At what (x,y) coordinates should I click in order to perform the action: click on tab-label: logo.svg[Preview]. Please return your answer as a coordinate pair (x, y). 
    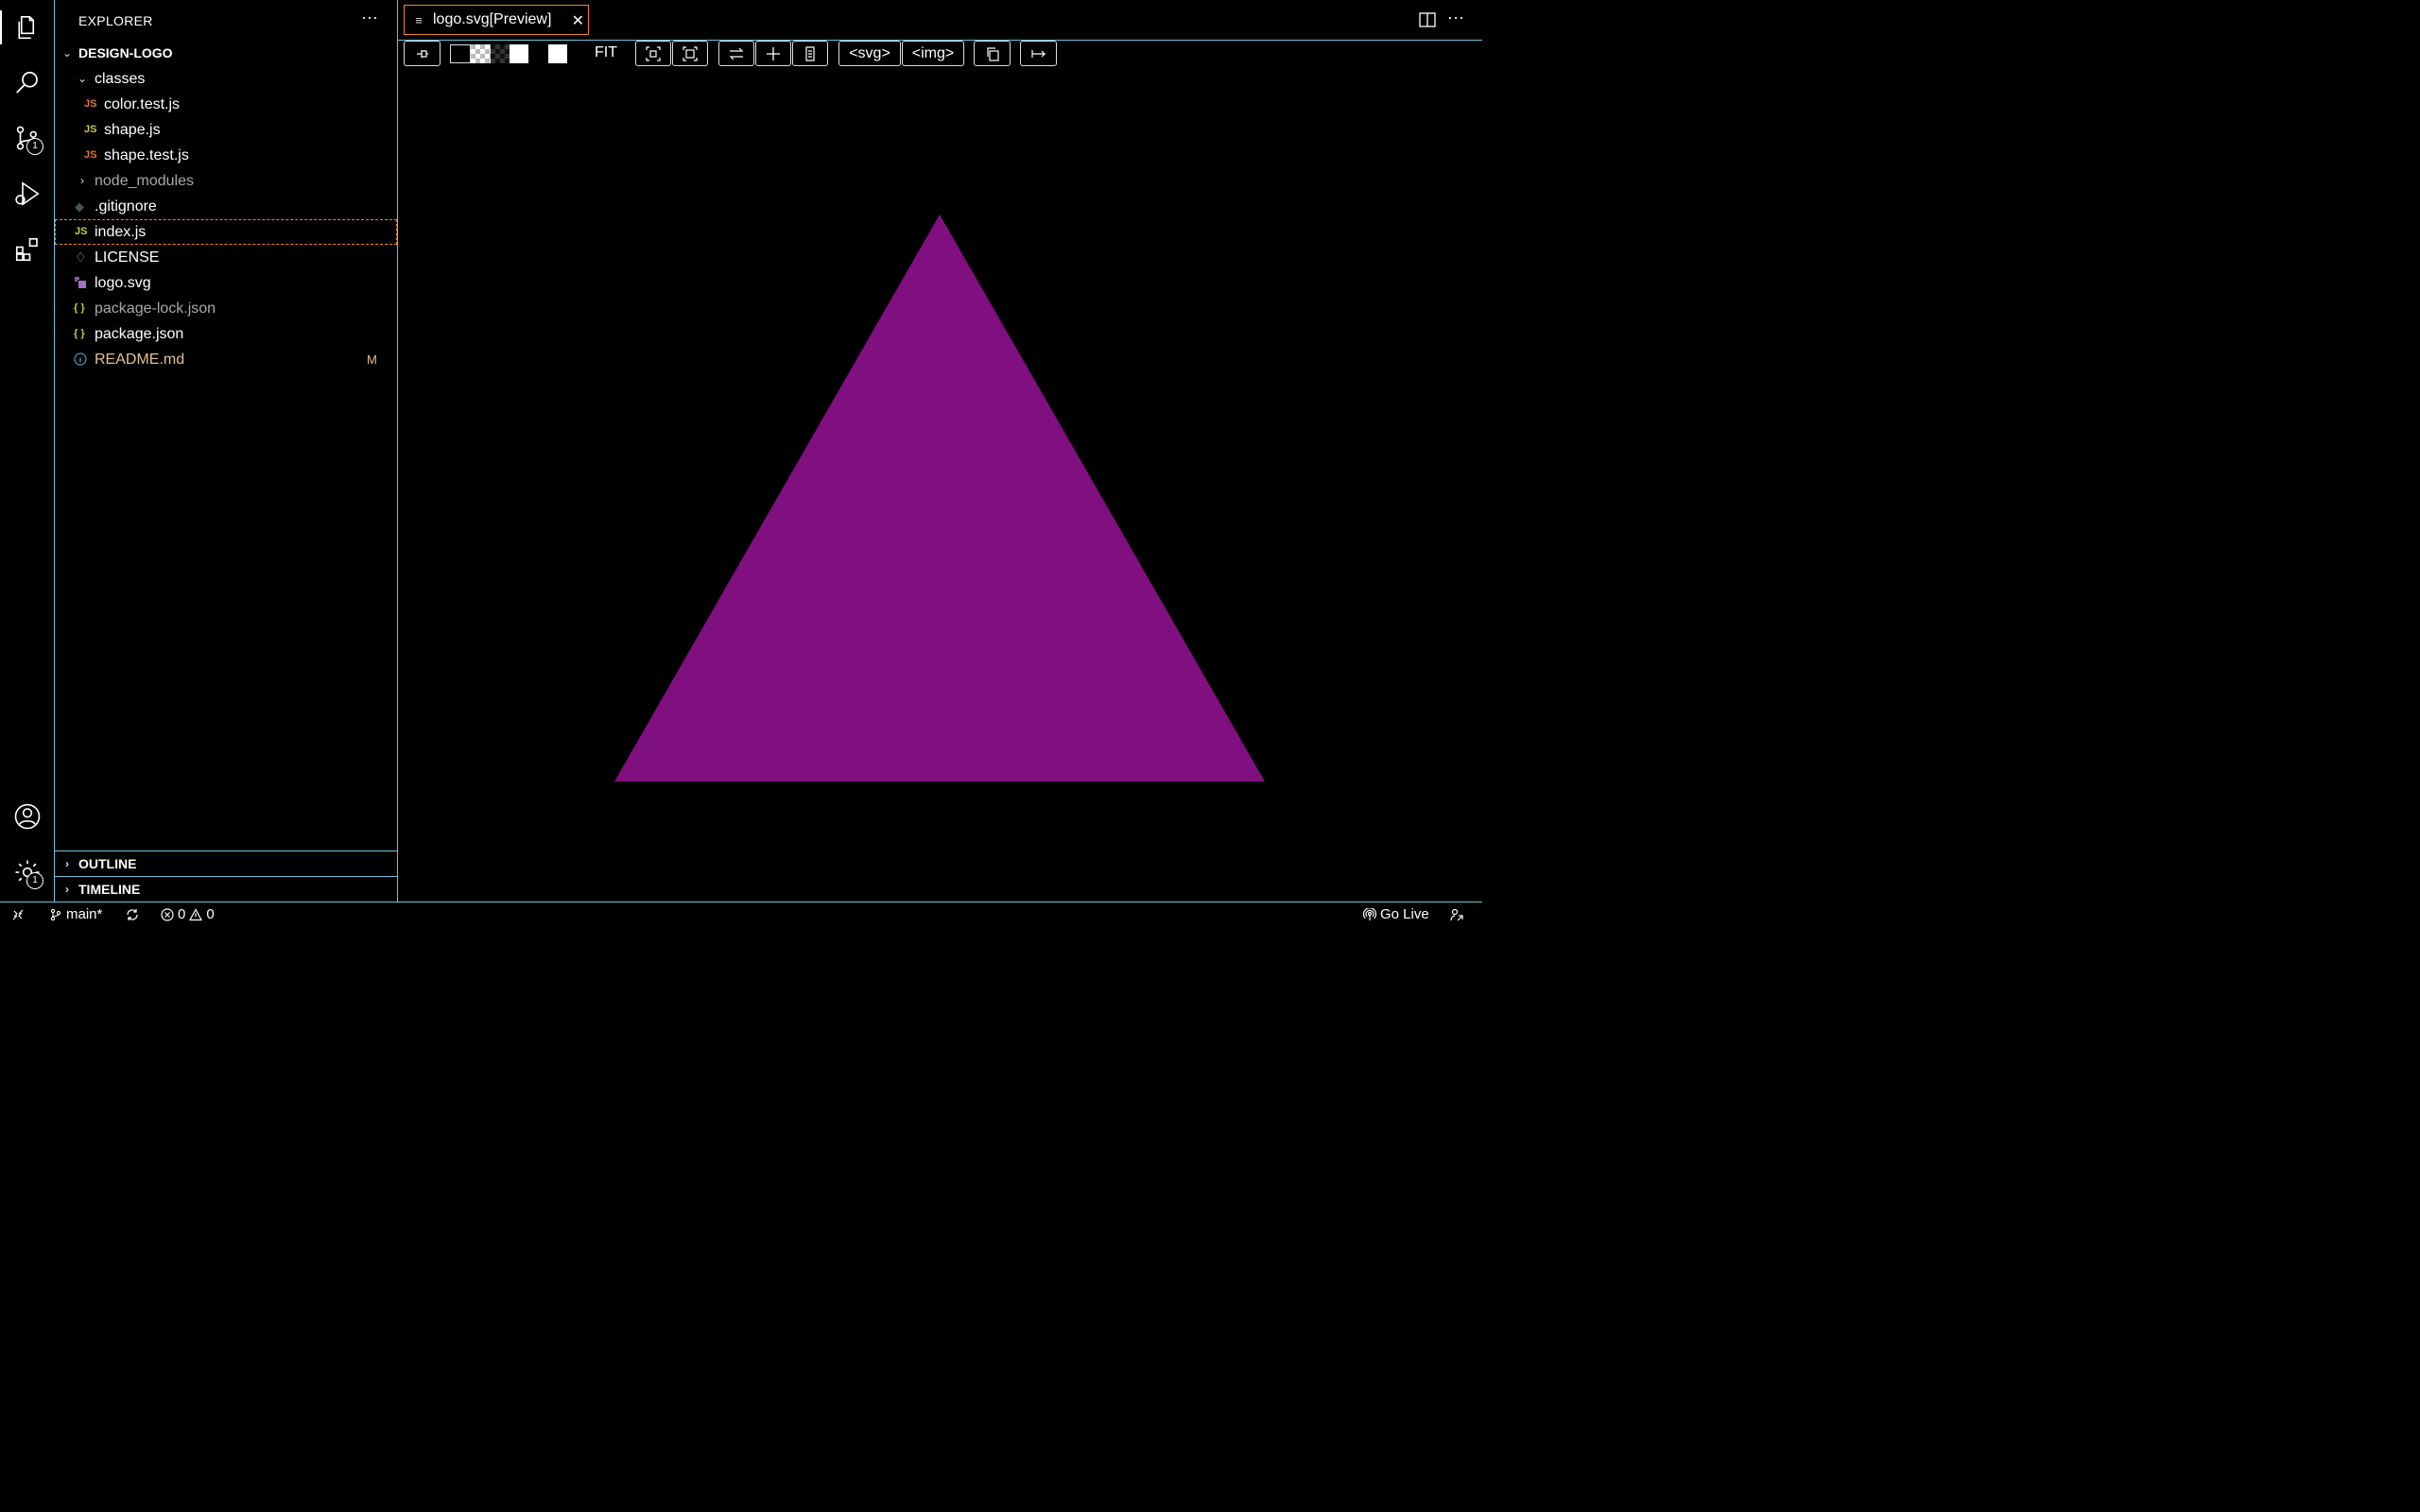
    Looking at the image, I should click on (493, 19).